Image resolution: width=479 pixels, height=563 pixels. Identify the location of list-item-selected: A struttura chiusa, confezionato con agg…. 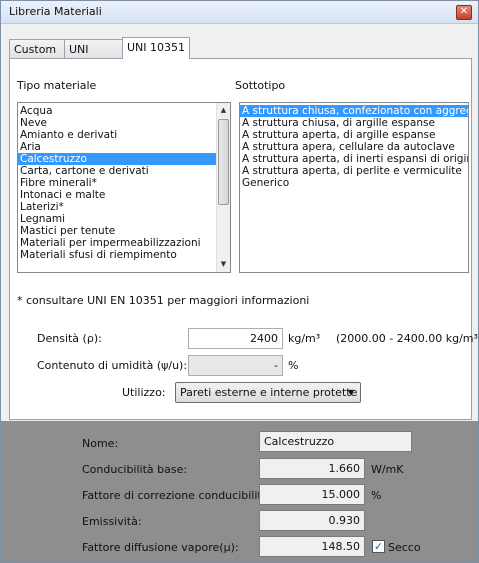
(354, 111).